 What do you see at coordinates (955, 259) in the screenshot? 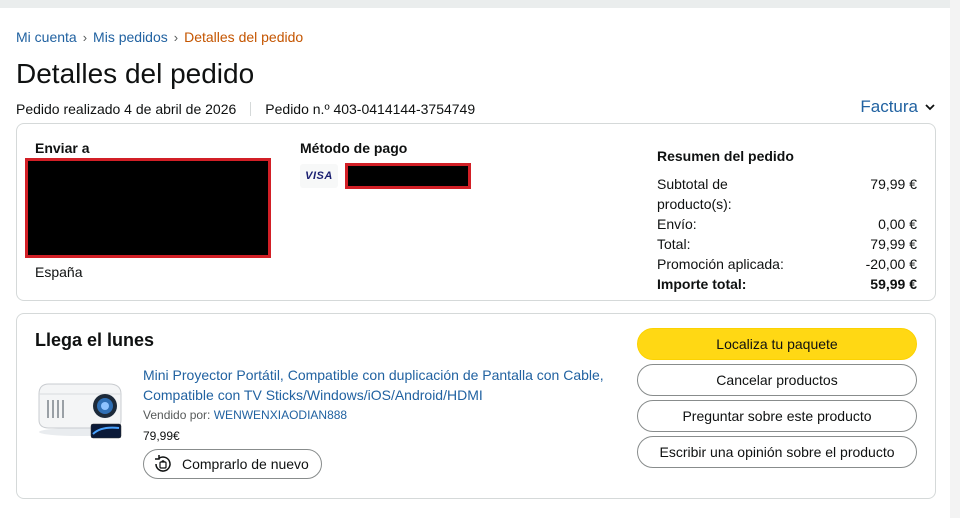
I see `scrollbar-track` at bounding box center [955, 259].